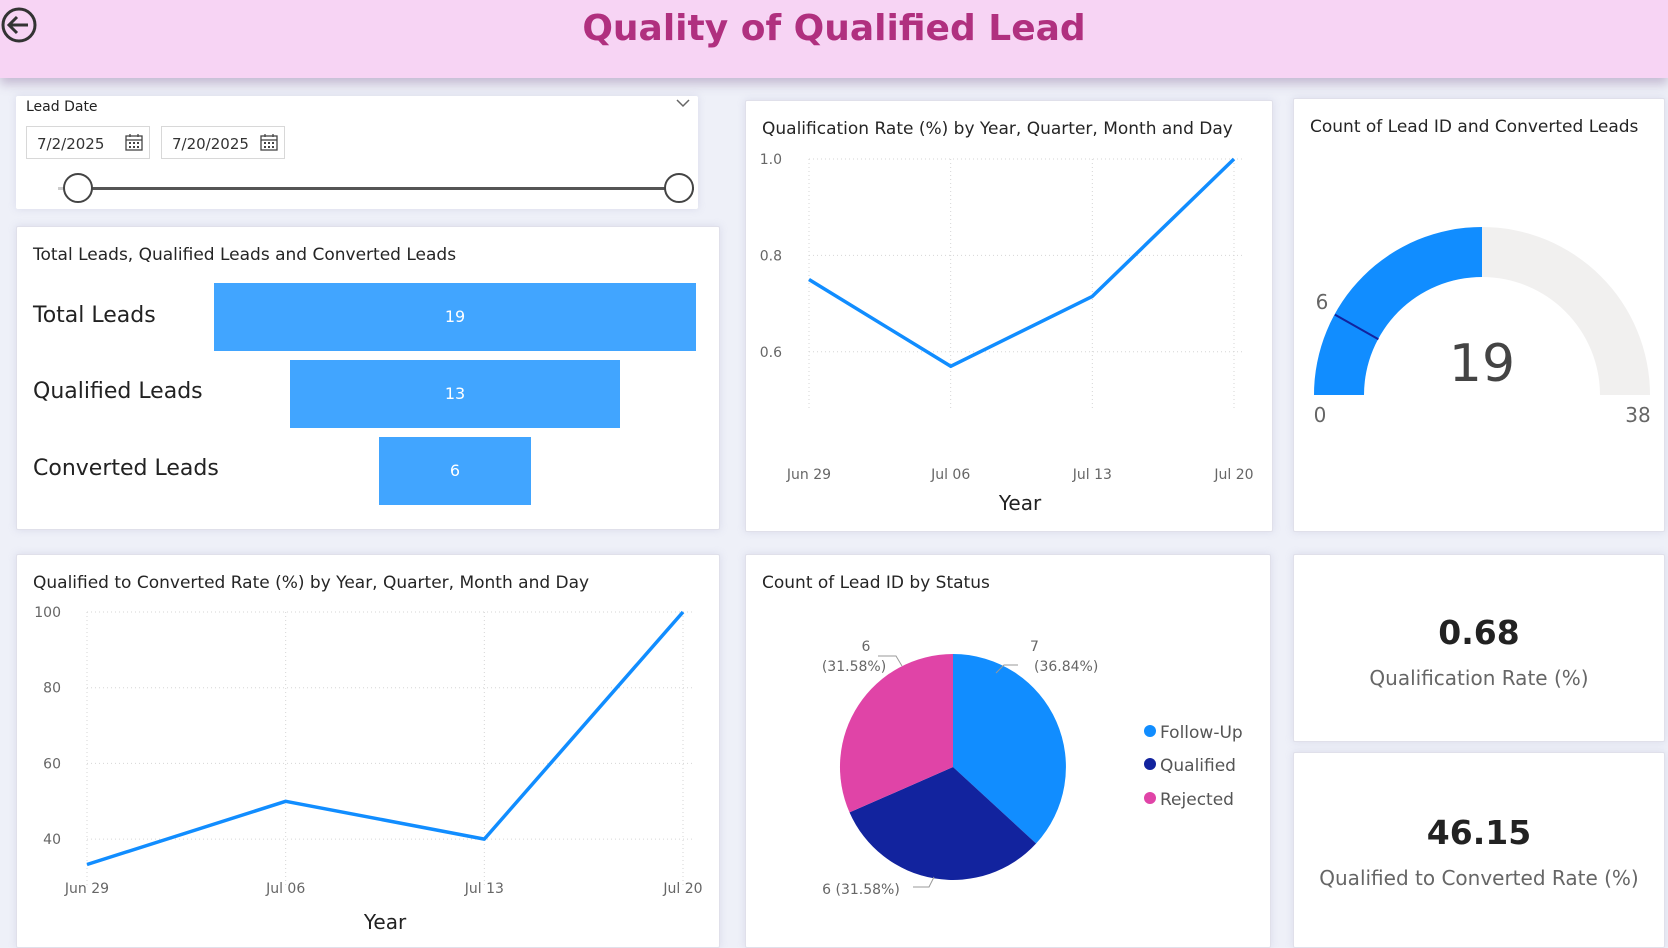 This screenshot has width=1668, height=948. Describe the element at coordinates (126, 468) in the screenshot. I see `funnel-label: Converted Leads` at that location.